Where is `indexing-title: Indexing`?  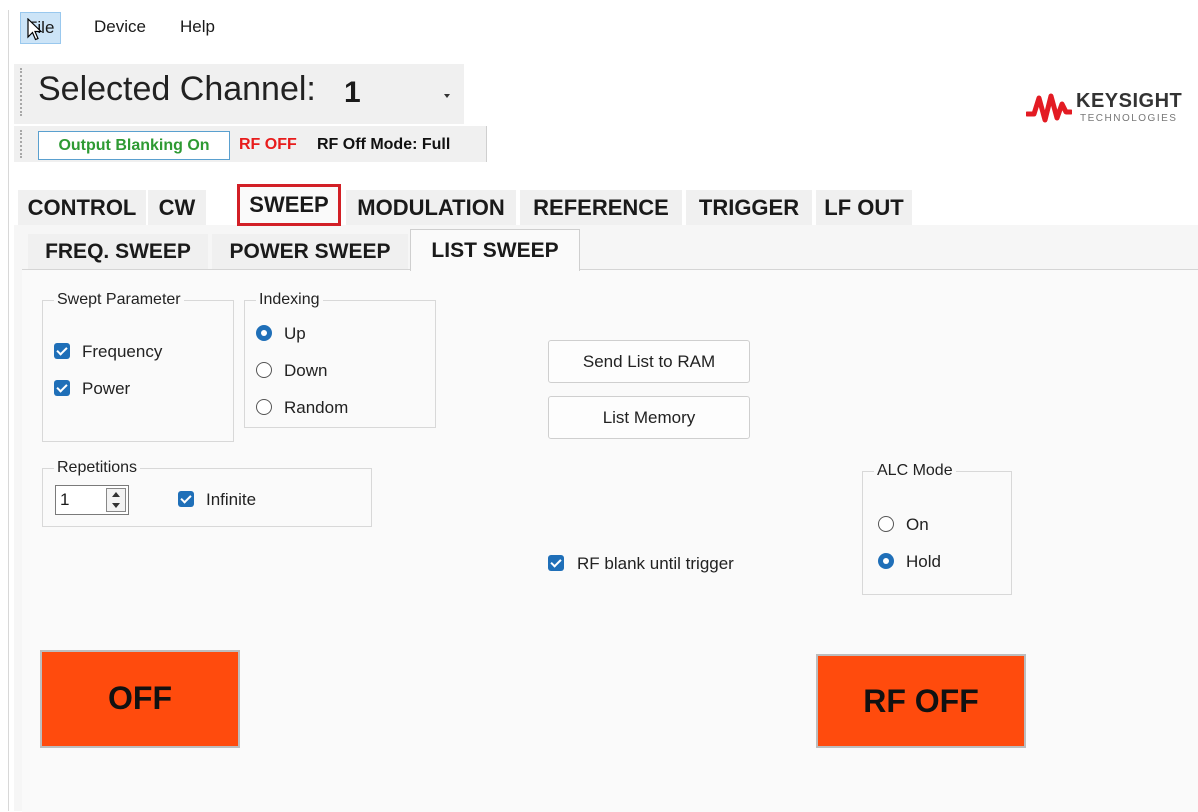 indexing-title: Indexing is located at coordinates (289, 300).